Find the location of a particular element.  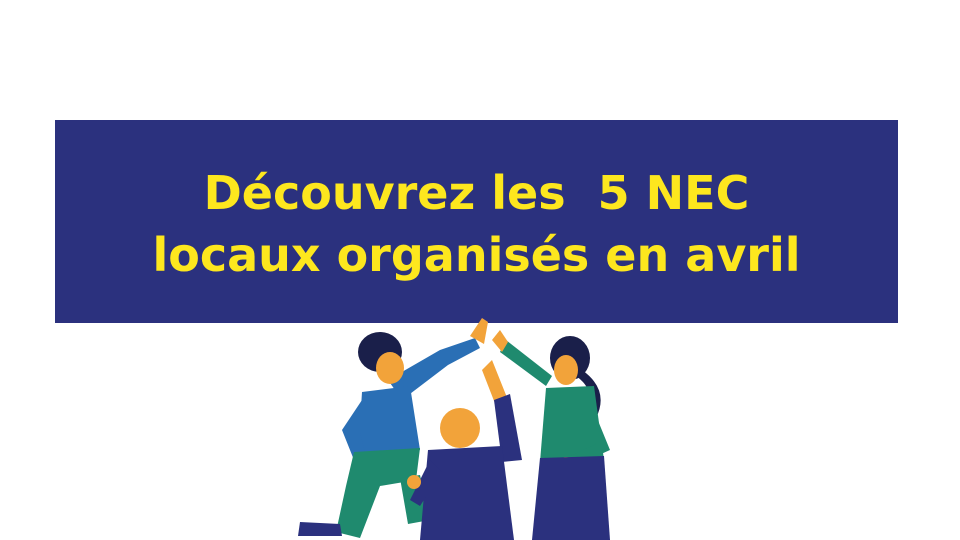

banner-title-line-2: locaux organisés en avril is located at coordinates (476, 254).